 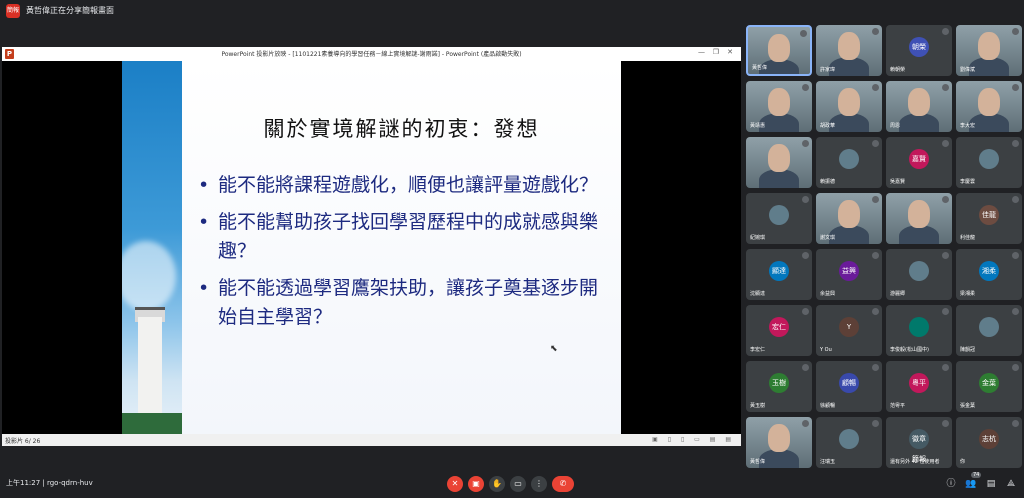 What do you see at coordinates (828, 126) in the screenshot?
I see `participant-name: 胡政華` at bounding box center [828, 126].